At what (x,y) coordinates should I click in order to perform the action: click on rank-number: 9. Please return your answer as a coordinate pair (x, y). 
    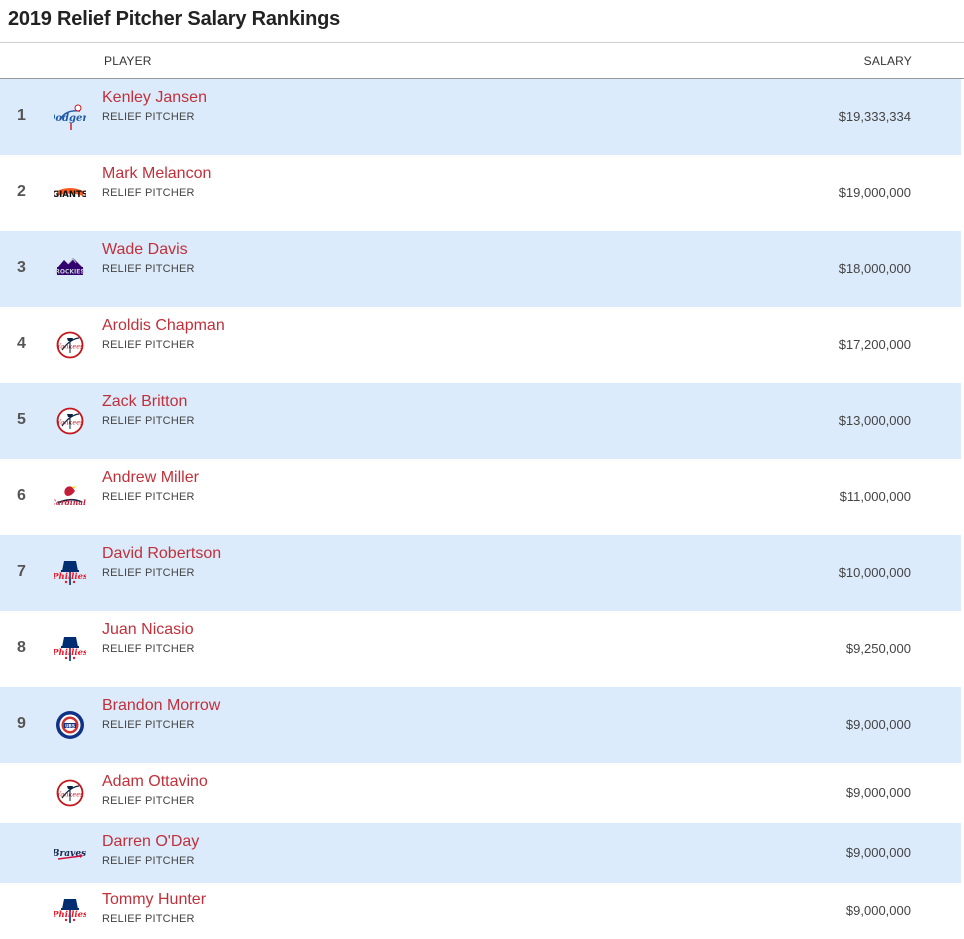
    Looking at the image, I should click on (21, 723).